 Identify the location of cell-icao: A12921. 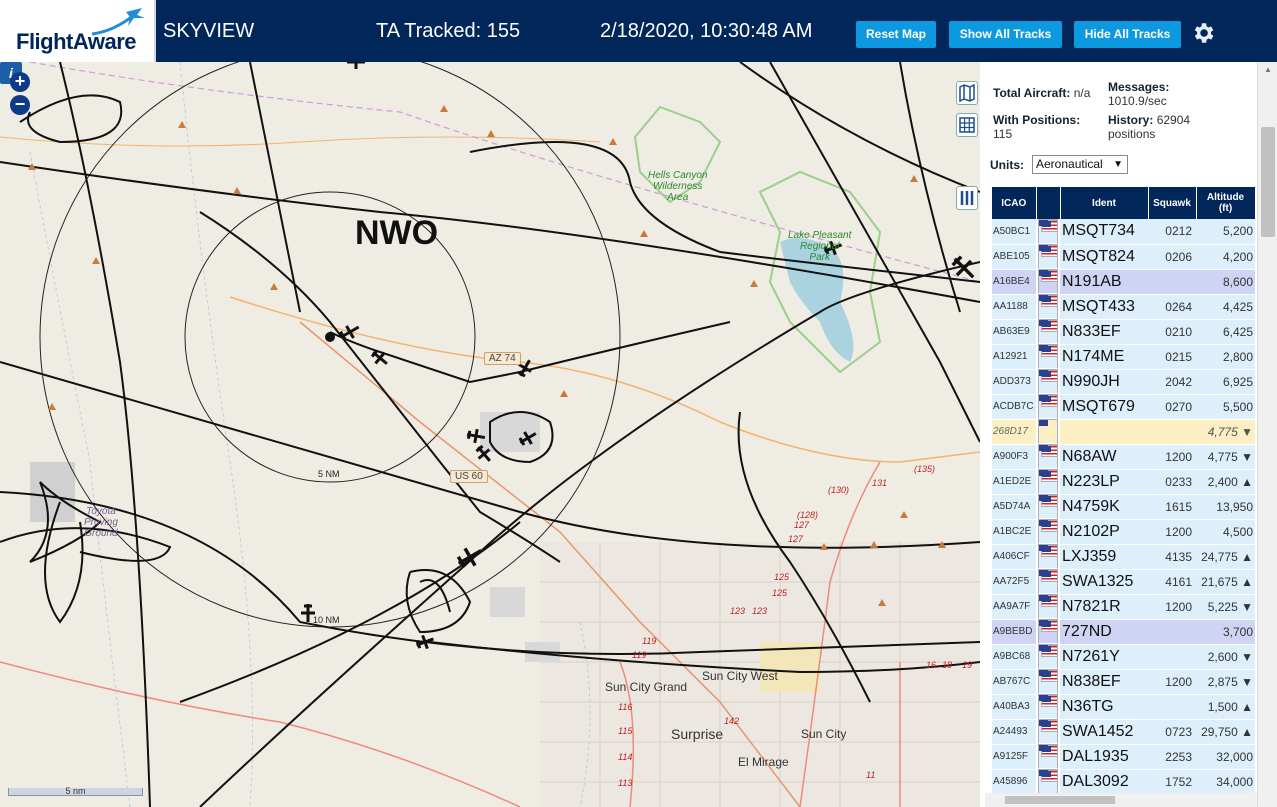
(1014, 357).